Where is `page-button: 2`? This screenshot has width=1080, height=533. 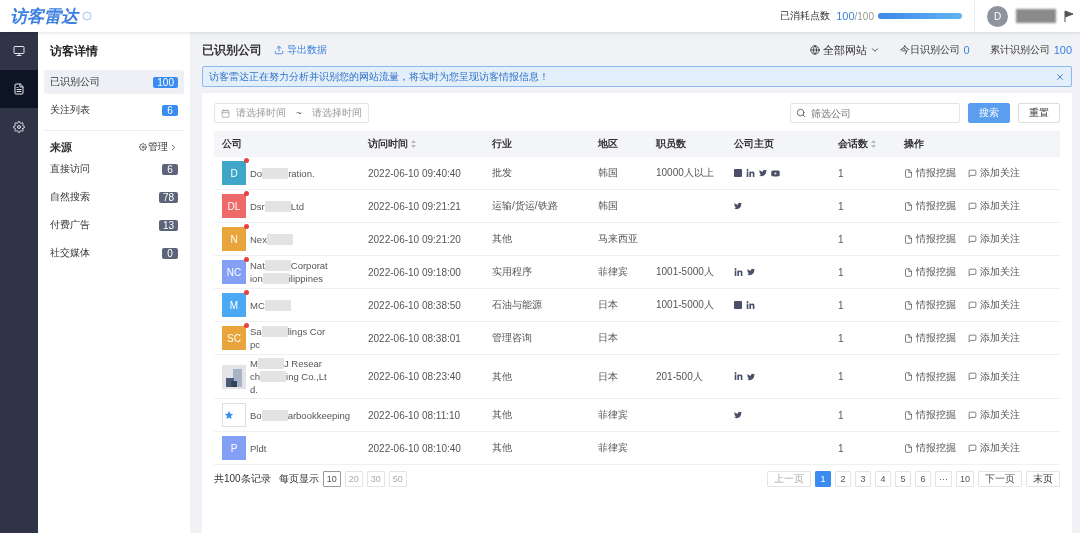
page-button: 2 is located at coordinates (843, 479).